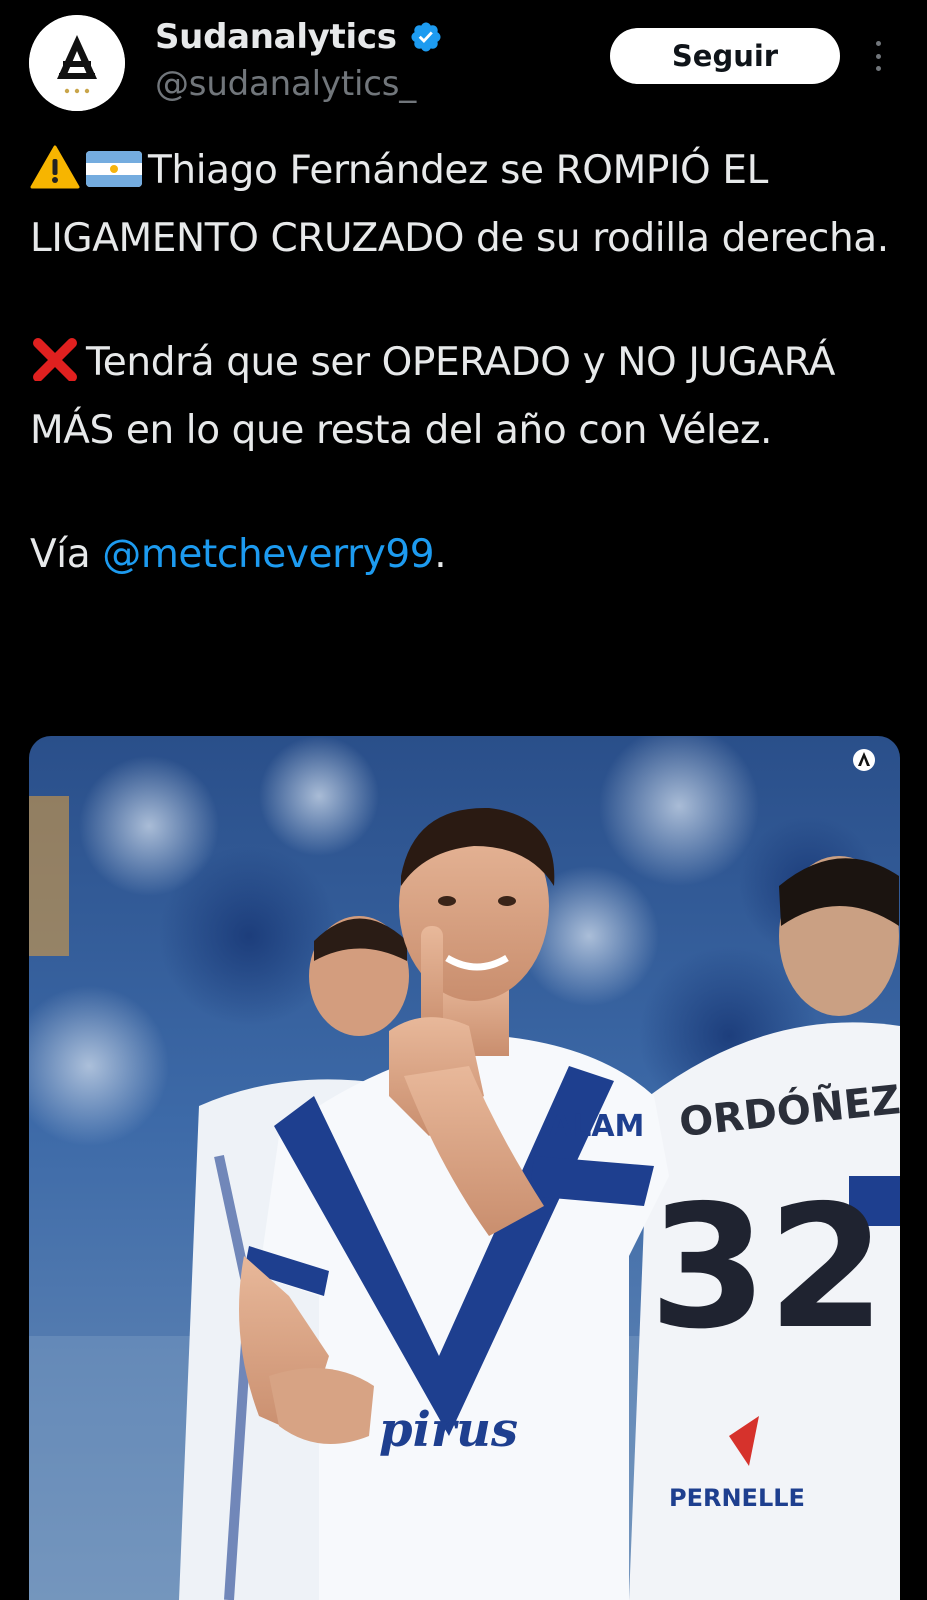  Describe the element at coordinates (767, 1268) in the screenshot. I see `teammate-number-text: 32` at that location.